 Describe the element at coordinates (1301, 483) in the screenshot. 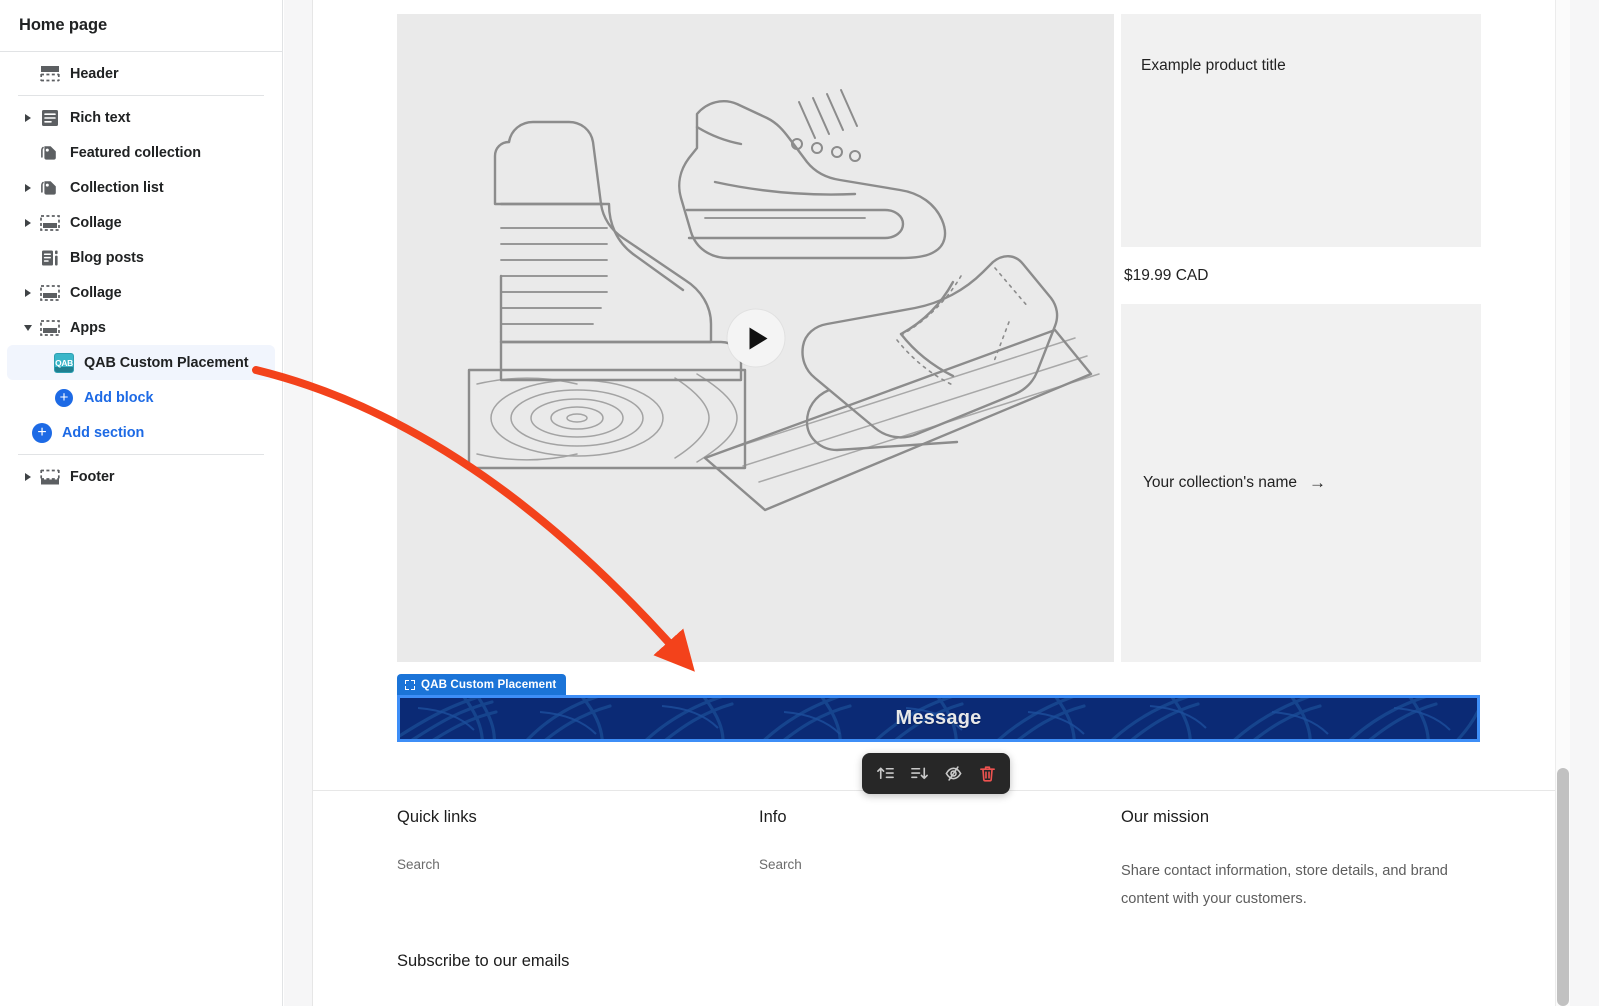

I see `collection-card: Your collection's name →` at that location.